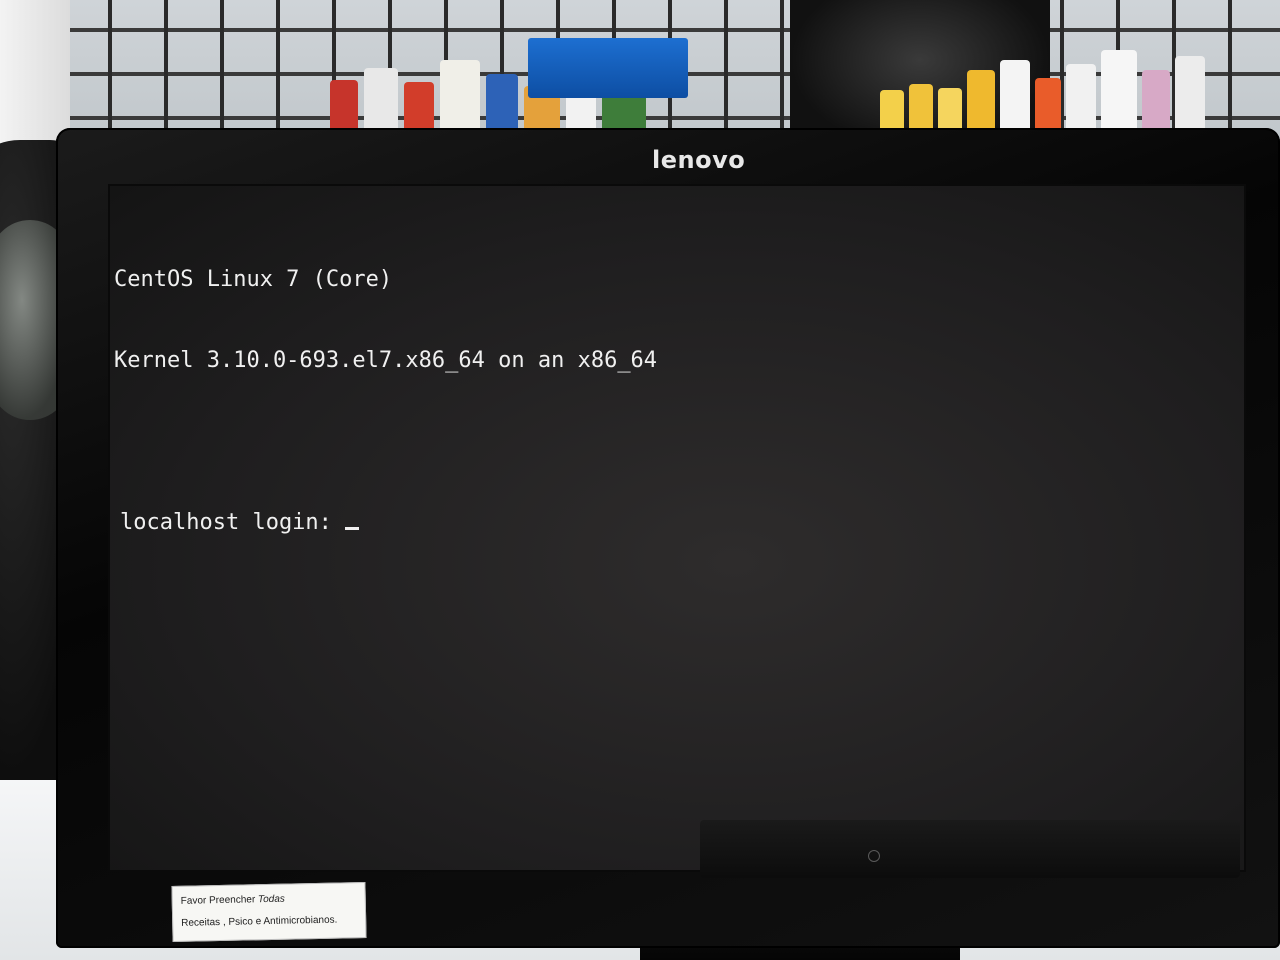 The height and width of the screenshot is (960, 1280). I want to click on sticker-line-1-emphasis: Todas, so click(271, 899).